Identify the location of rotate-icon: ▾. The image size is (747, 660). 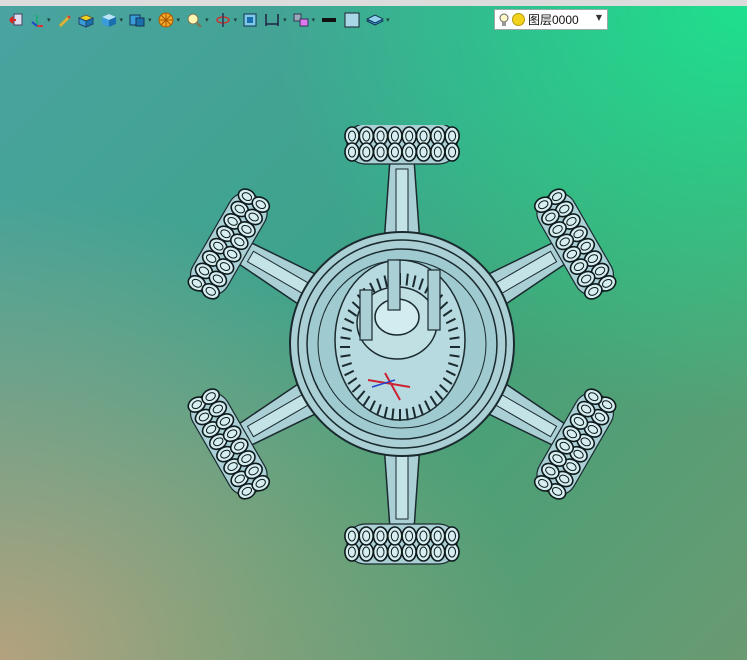
(225, 20).